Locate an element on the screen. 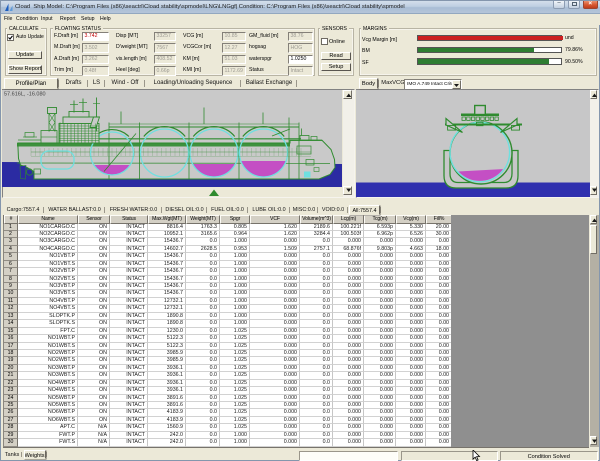 The width and height of the screenshot is (600, 461). svg-text: 57.616L, -16.080 is located at coordinates (25, 94).